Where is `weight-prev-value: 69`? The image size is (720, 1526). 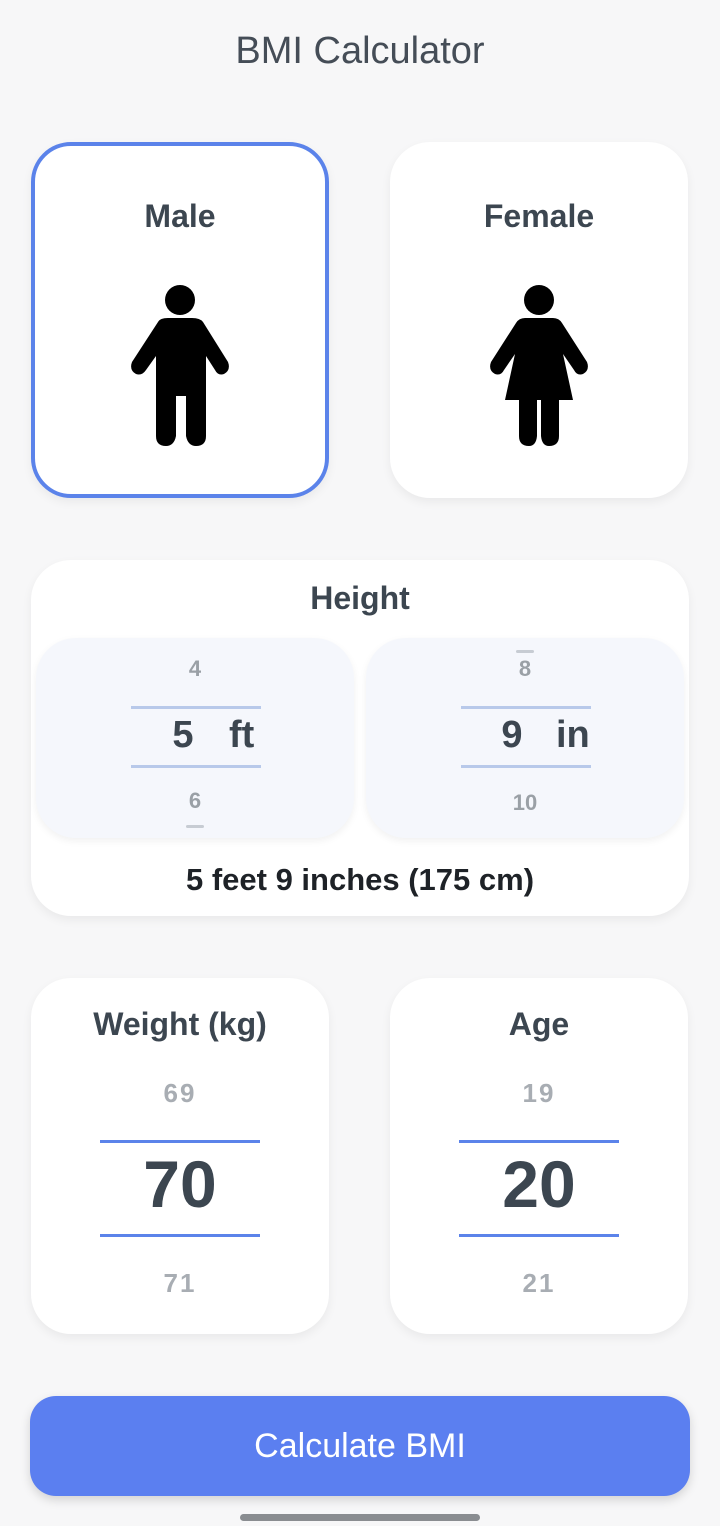
weight-prev-value: 69 is located at coordinates (180, 1093).